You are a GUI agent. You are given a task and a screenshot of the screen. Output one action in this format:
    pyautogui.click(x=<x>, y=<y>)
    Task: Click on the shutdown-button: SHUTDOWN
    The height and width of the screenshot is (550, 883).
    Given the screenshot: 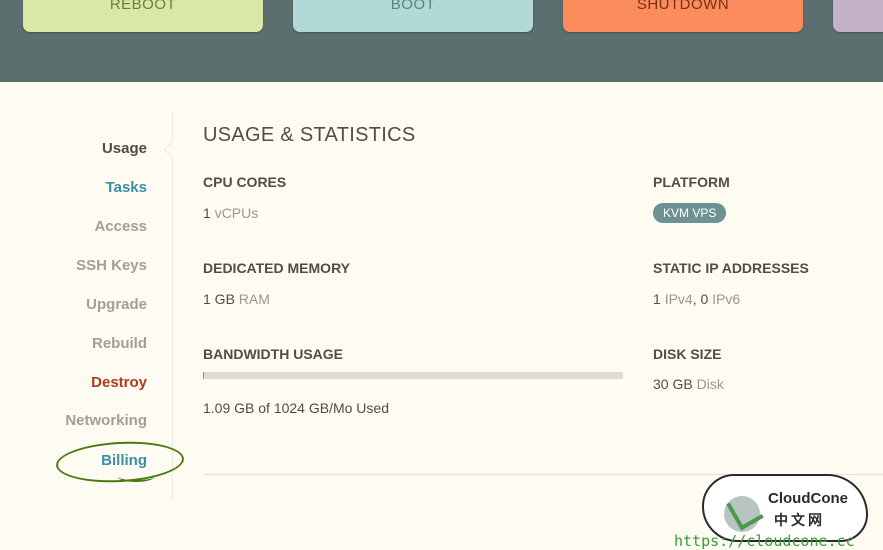 What is the action you would take?
    pyautogui.click(x=683, y=16)
    